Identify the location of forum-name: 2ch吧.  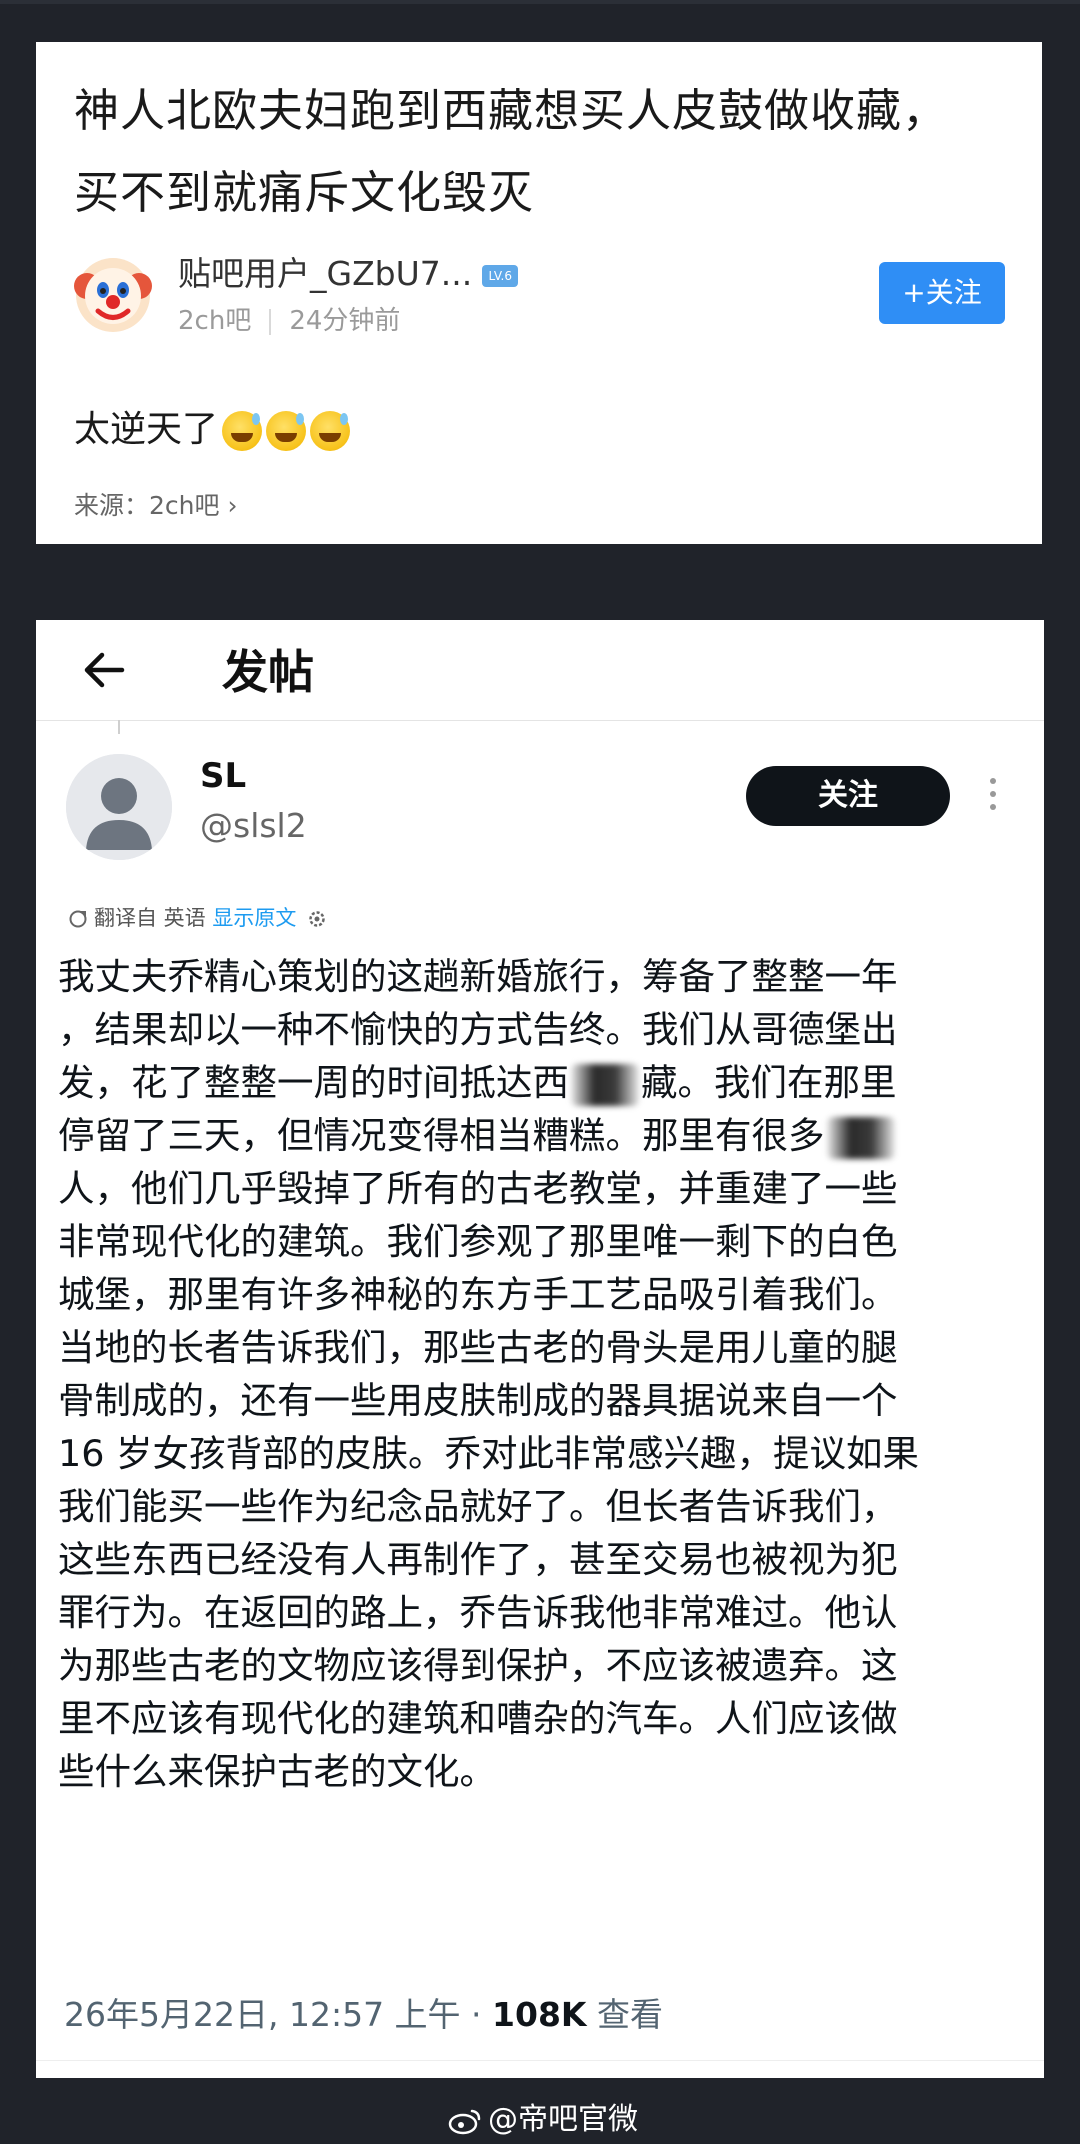
(214, 321).